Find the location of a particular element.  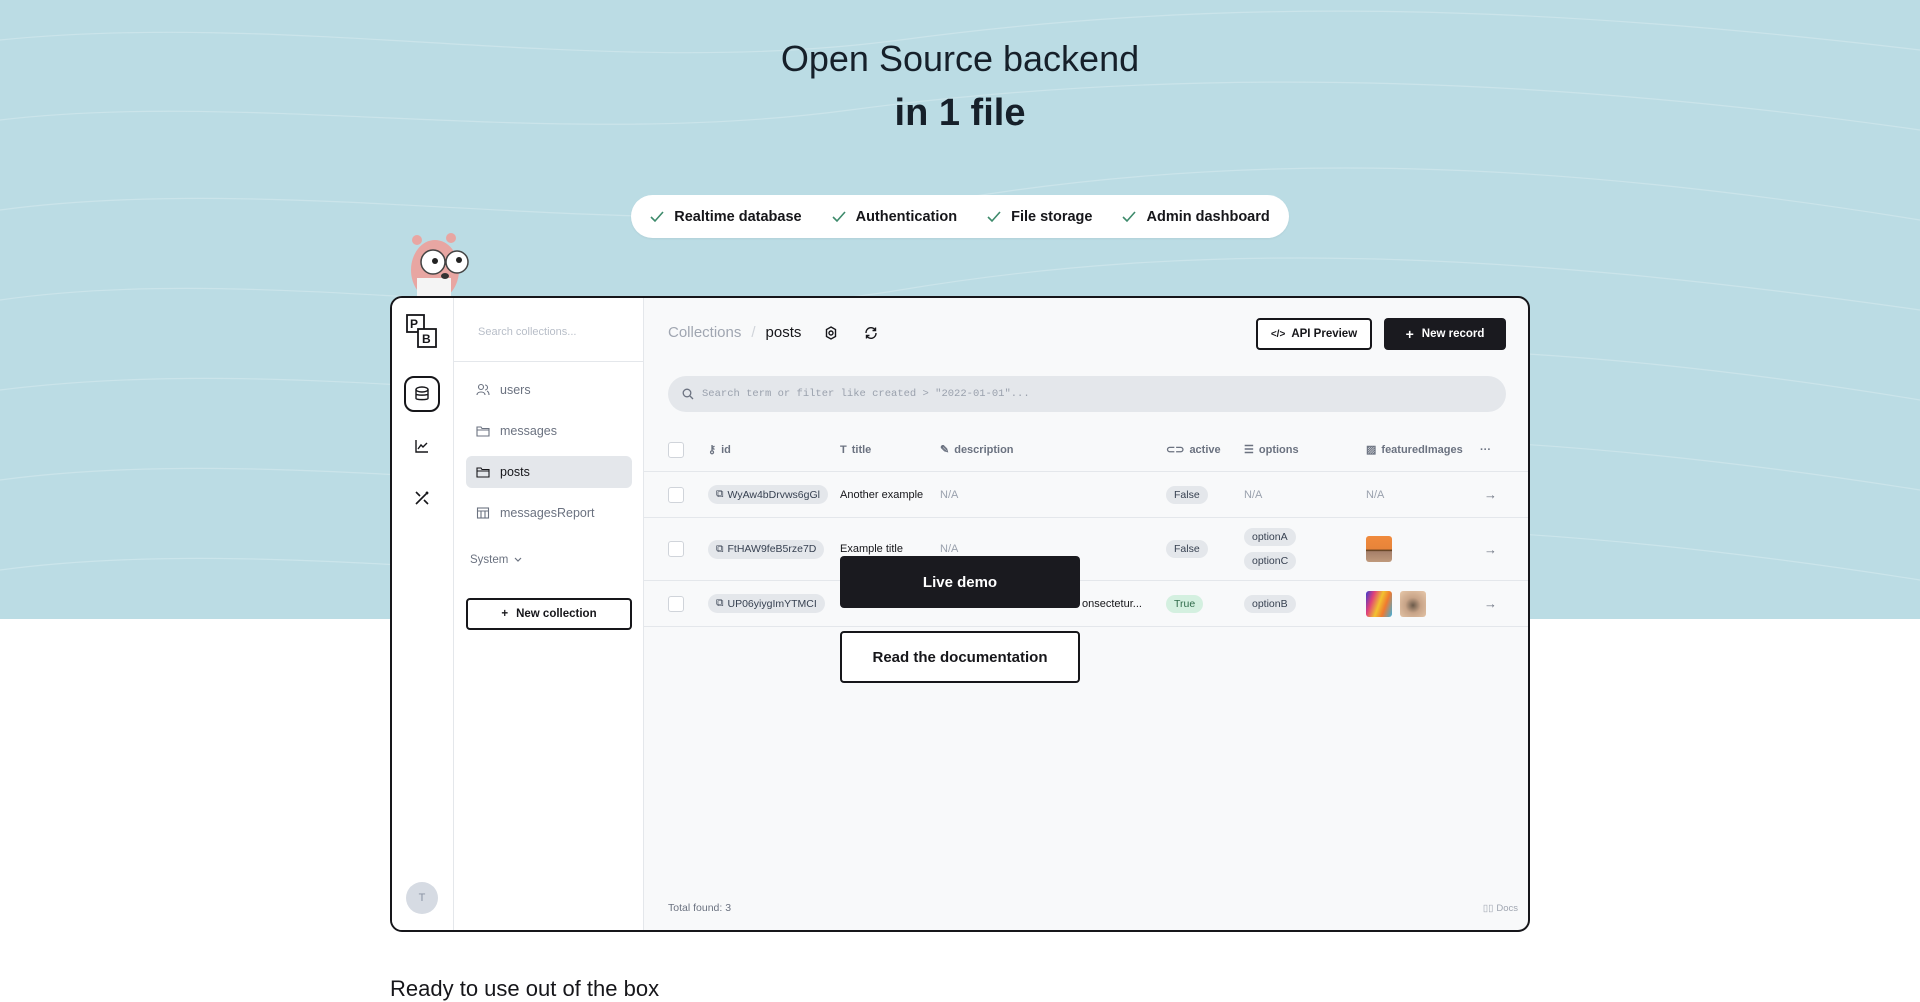

list-icon: ☰ is located at coordinates (1249, 450).